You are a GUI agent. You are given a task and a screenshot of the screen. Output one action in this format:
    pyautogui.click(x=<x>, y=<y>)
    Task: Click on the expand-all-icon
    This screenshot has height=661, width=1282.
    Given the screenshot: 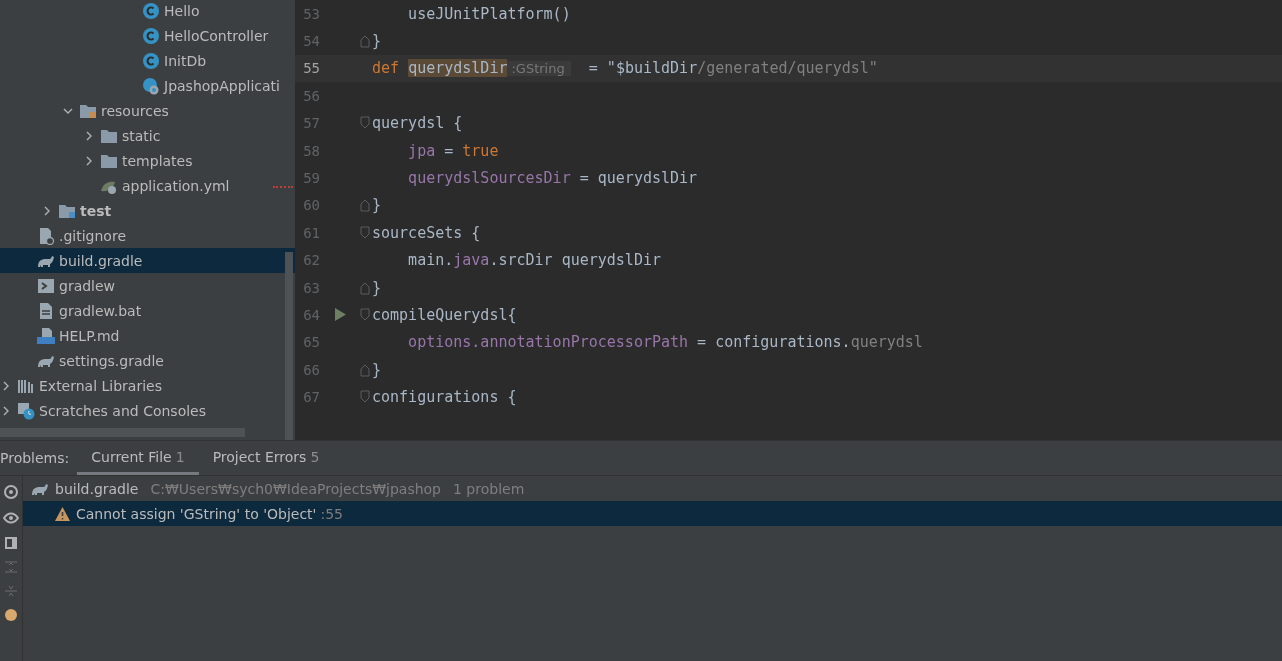 What is the action you would take?
    pyautogui.click(x=11, y=567)
    